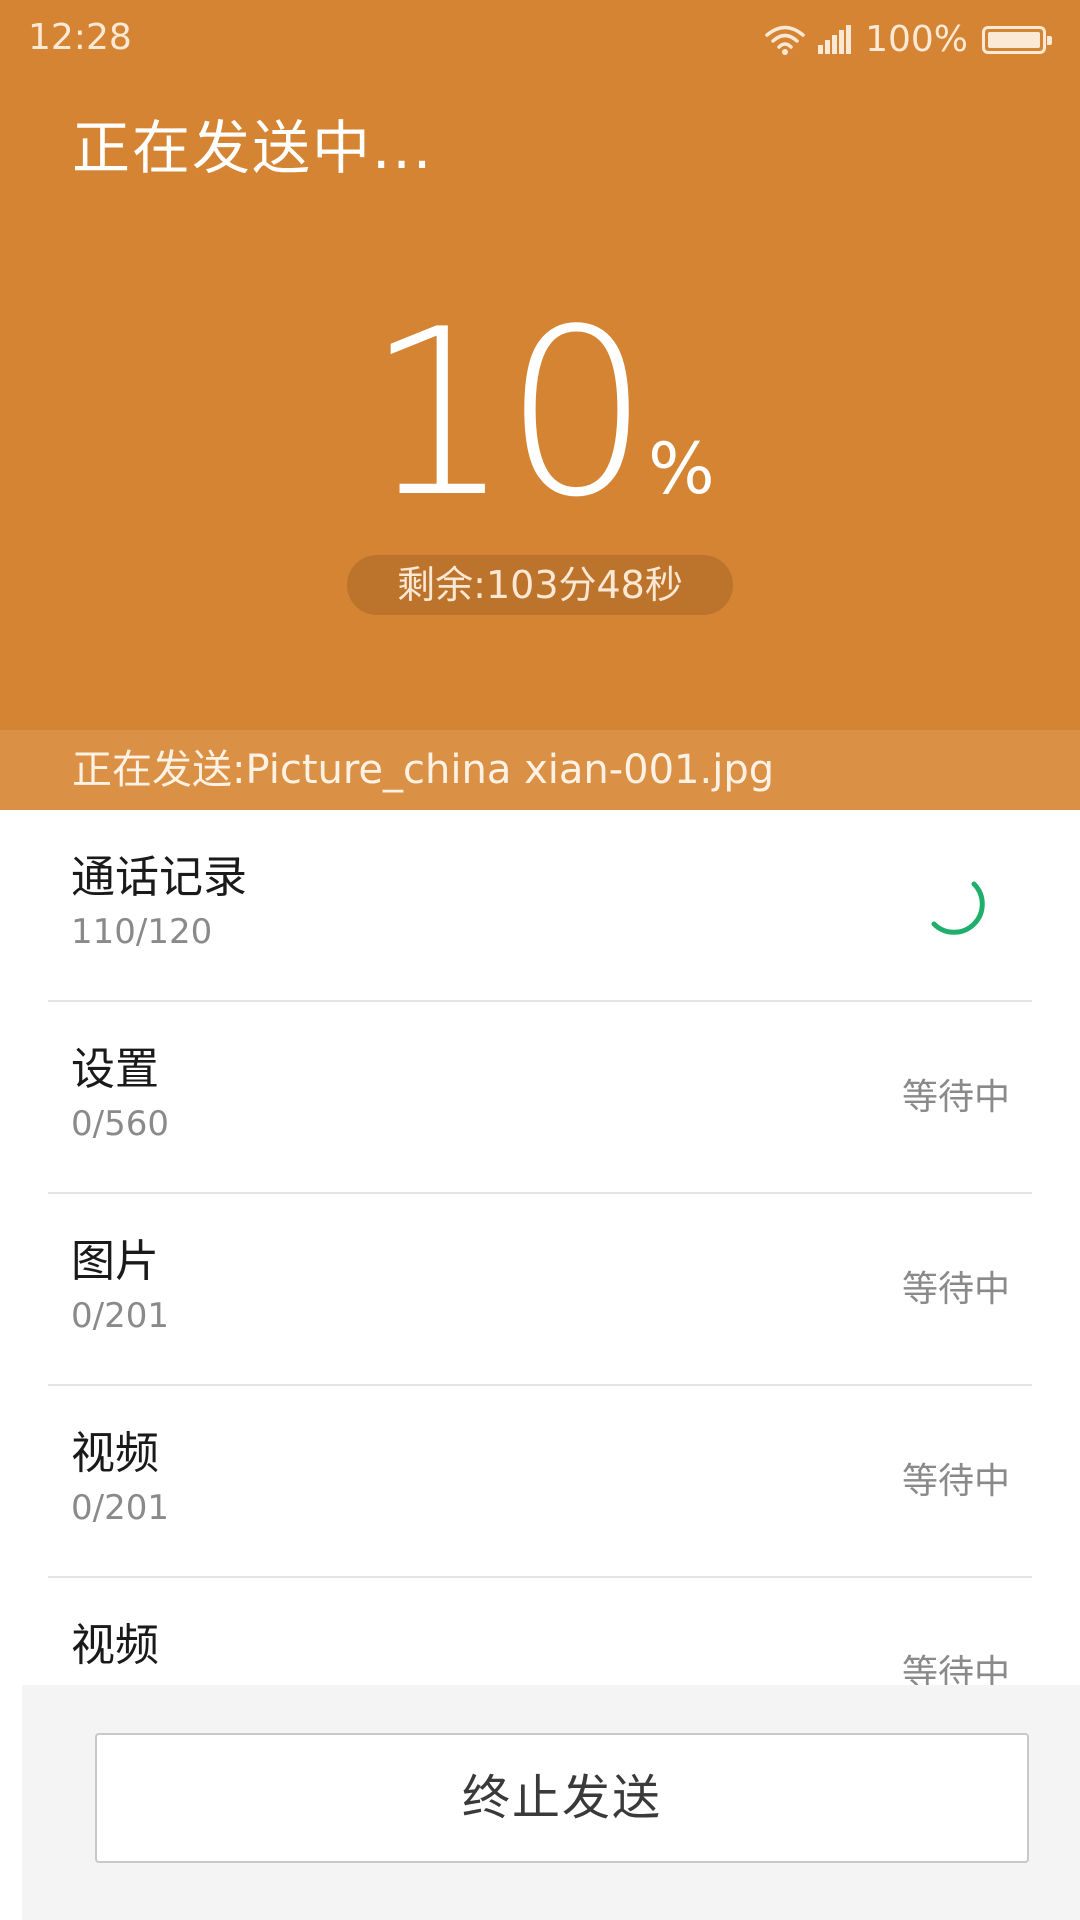  I want to click on current-file-bar: 正在发送:Picture_china xian-001.jpg, so click(540, 770).